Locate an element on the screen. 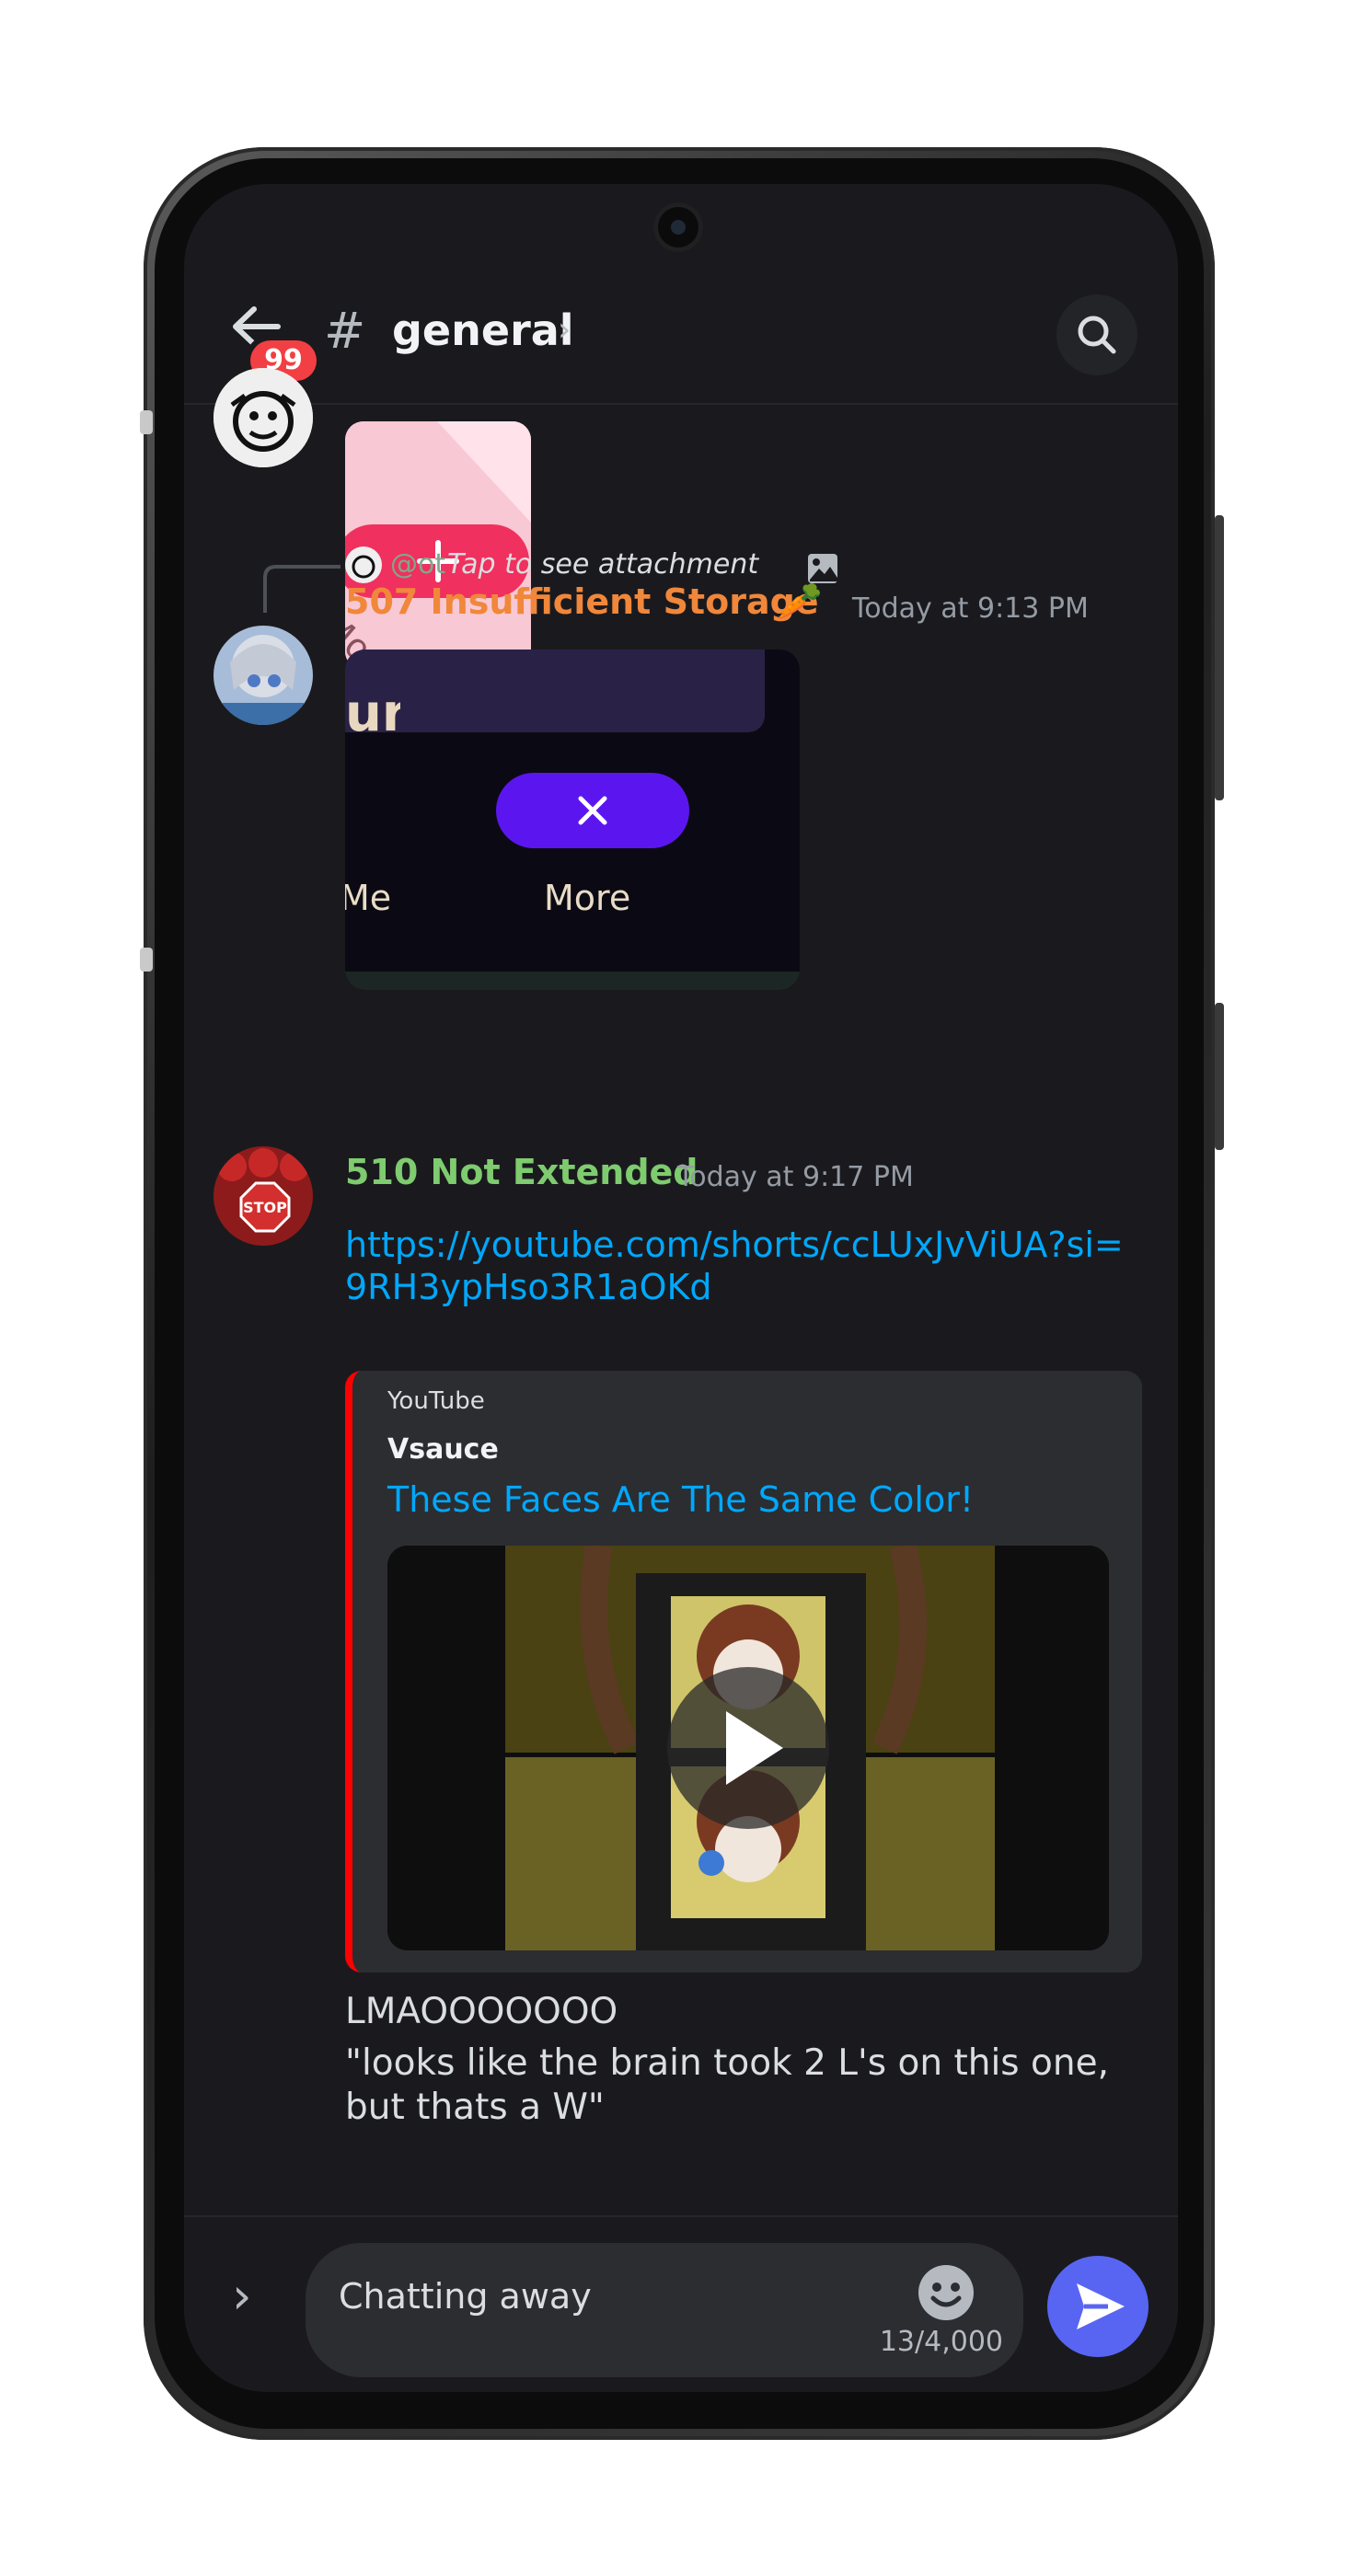 The height and width of the screenshot is (2576, 1362). expand-actions-button: › is located at coordinates (242, 2296).